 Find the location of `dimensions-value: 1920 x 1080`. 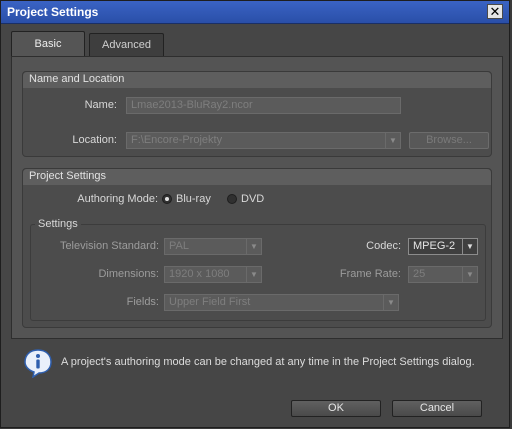

dimensions-value: 1920 x 1080 is located at coordinates (199, 274).